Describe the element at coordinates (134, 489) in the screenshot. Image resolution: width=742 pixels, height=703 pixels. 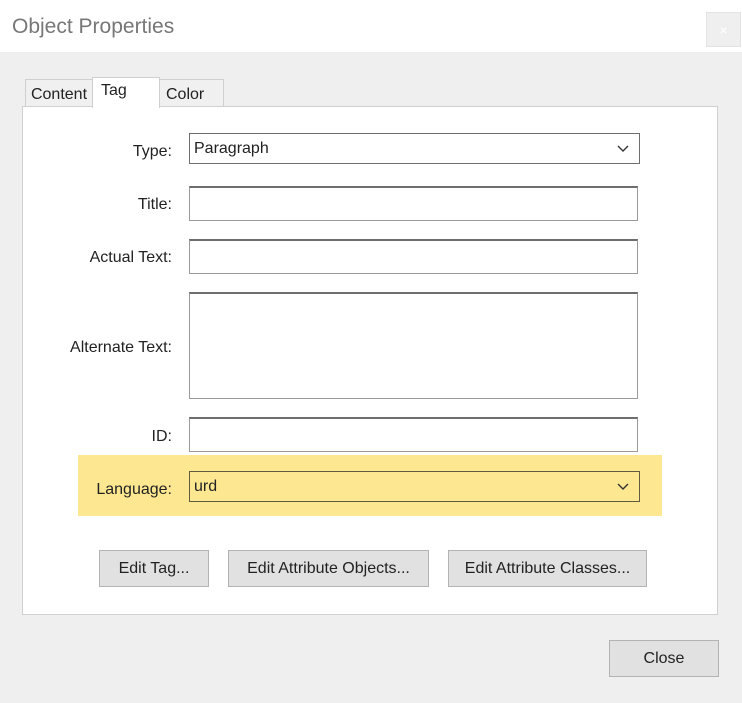
I see `language-label: Language:` at that location.